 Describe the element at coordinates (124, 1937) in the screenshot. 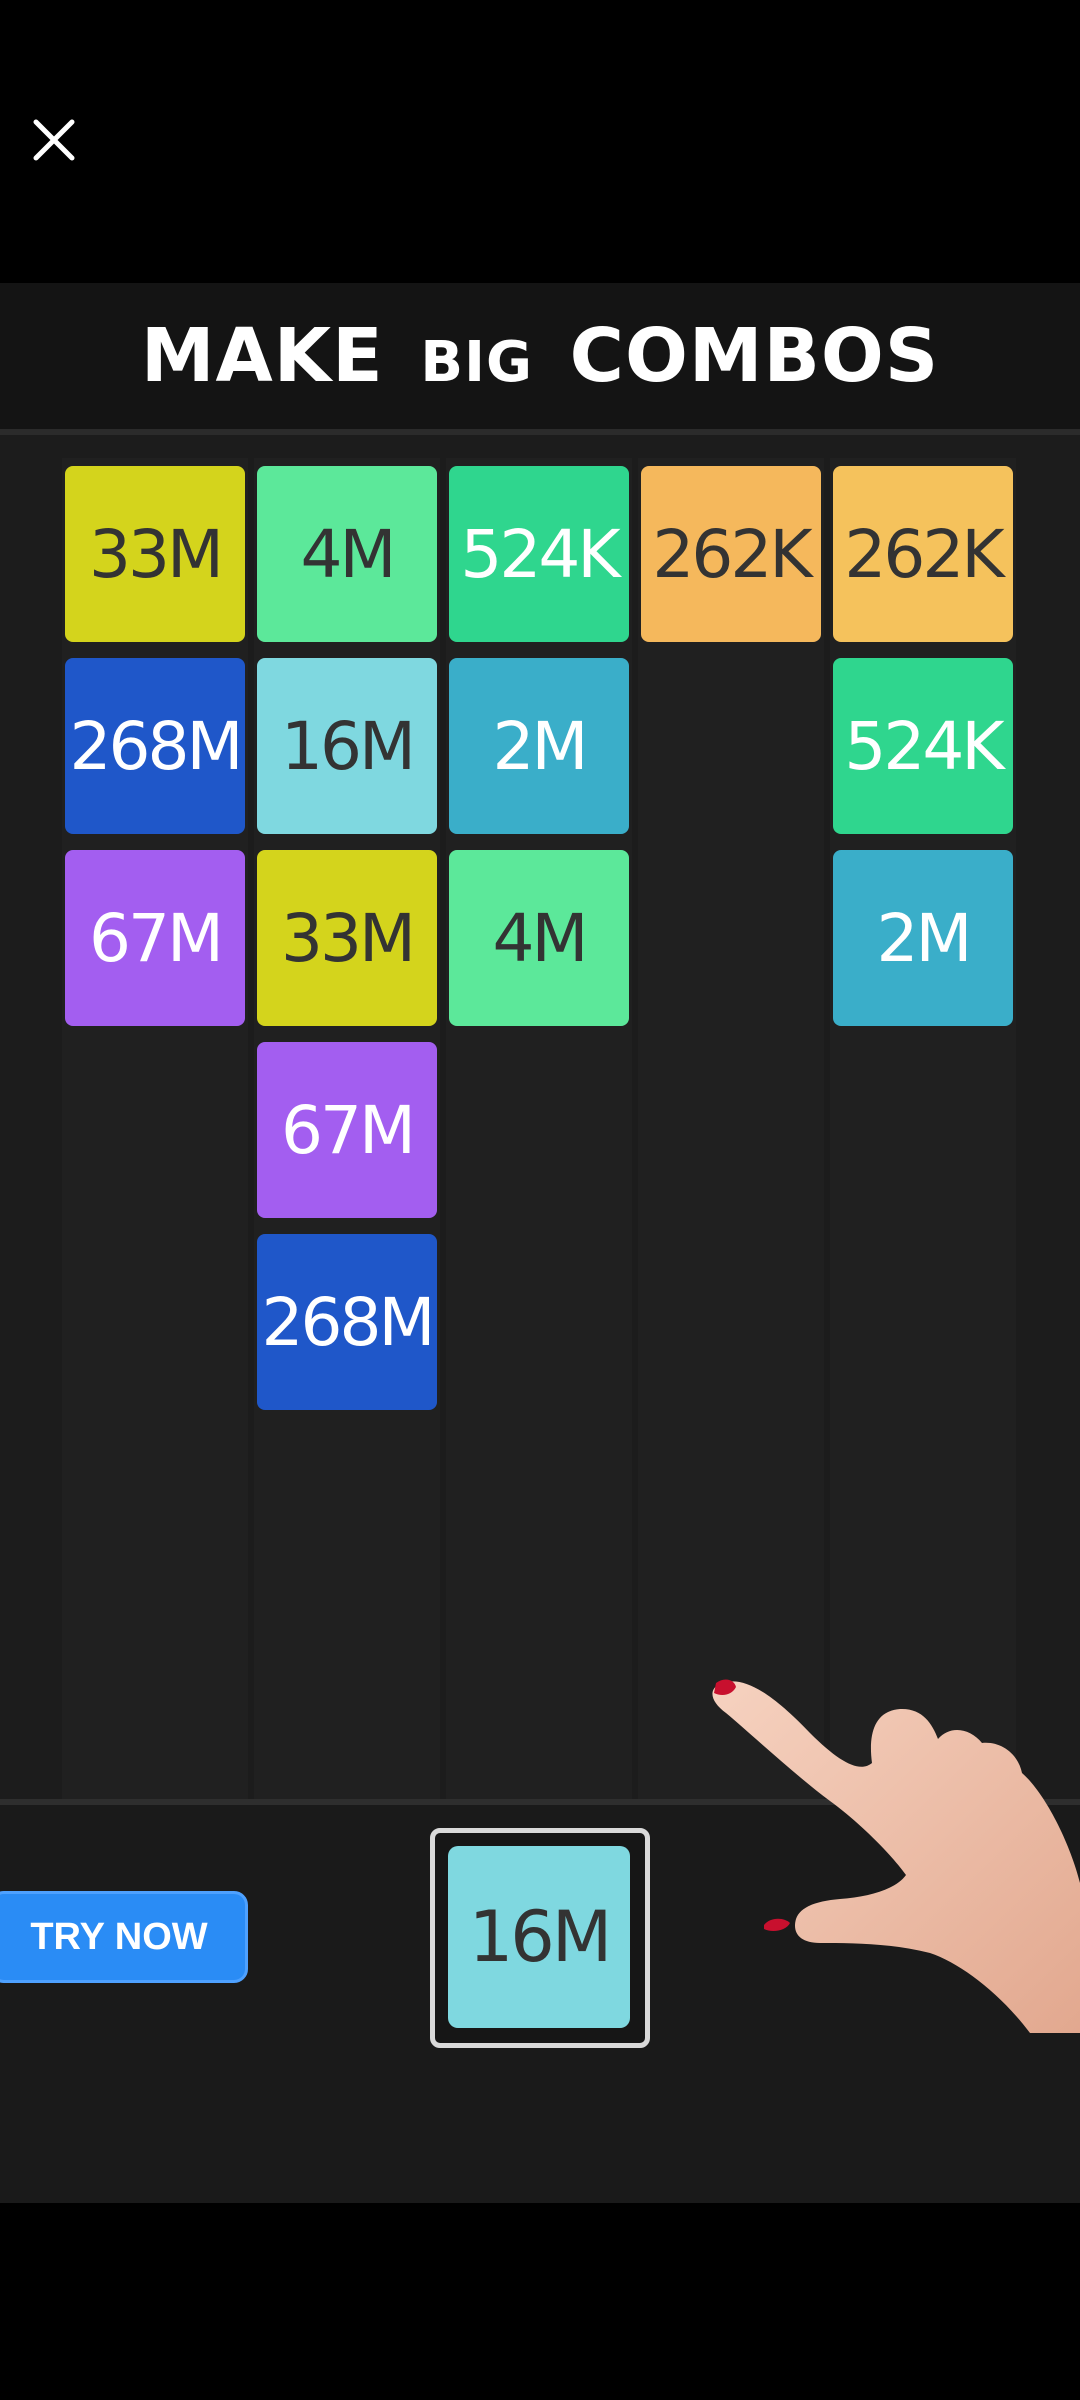

I see `try-now-button: TRY NOW` at that location.